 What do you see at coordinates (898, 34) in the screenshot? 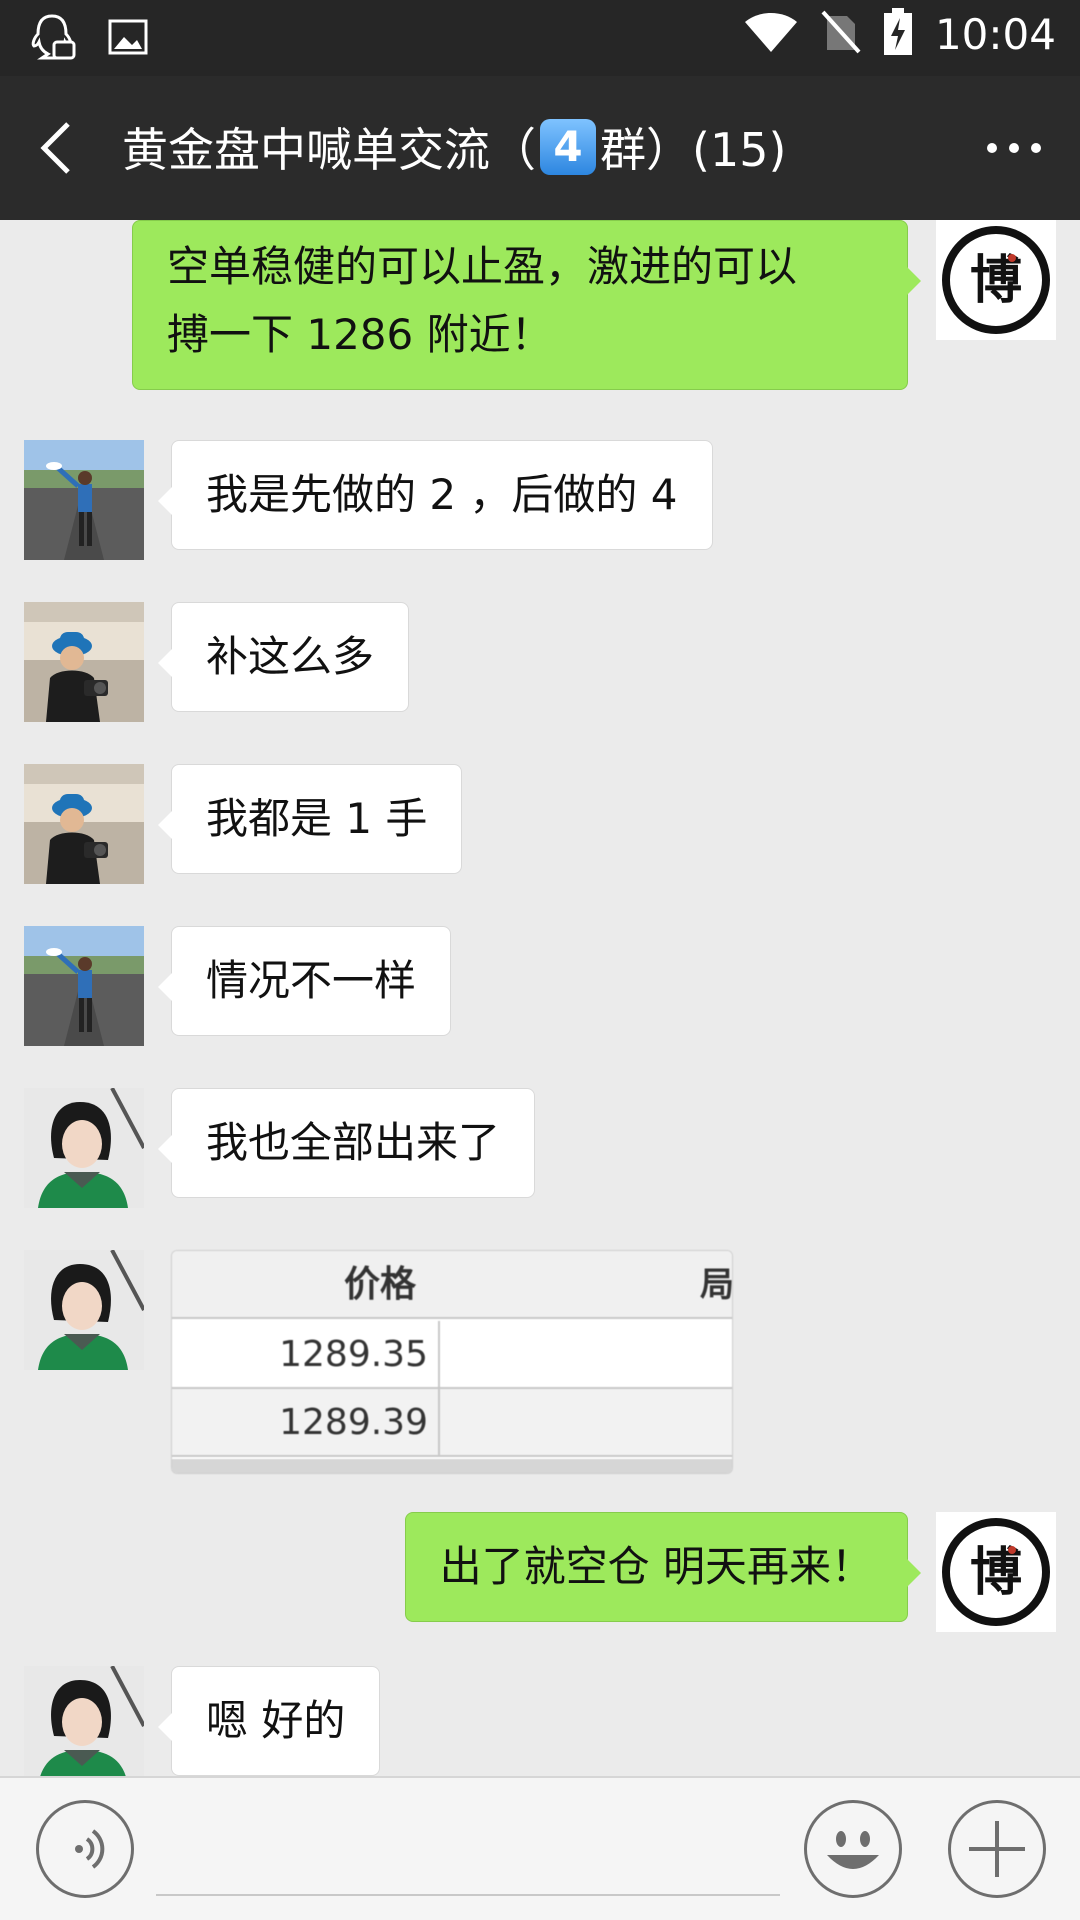
I see `battery-charging-icon` at bounding box center [898, 34].